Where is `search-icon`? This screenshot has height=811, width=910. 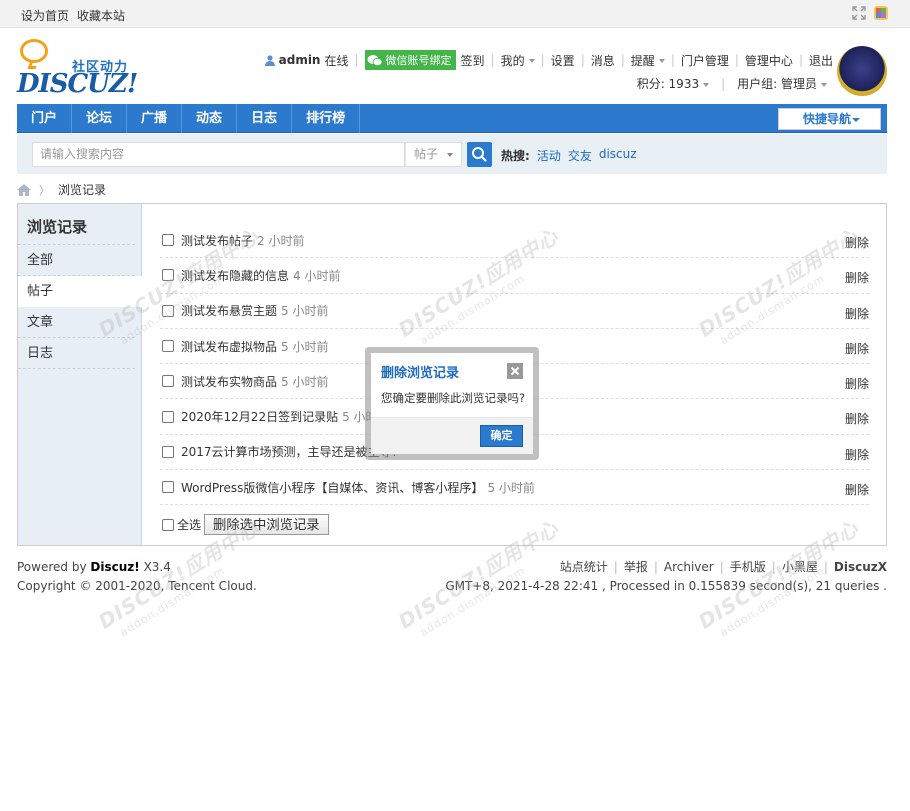 search-icon is located at coordinates (479, 154).